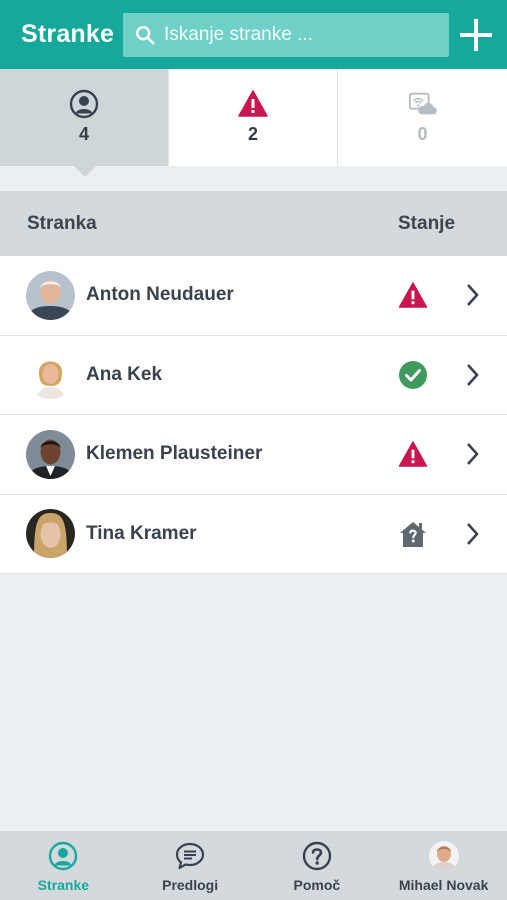 The height and width of the screenshot is (900, 507). I want to click on search-icon, so click(145, 35).